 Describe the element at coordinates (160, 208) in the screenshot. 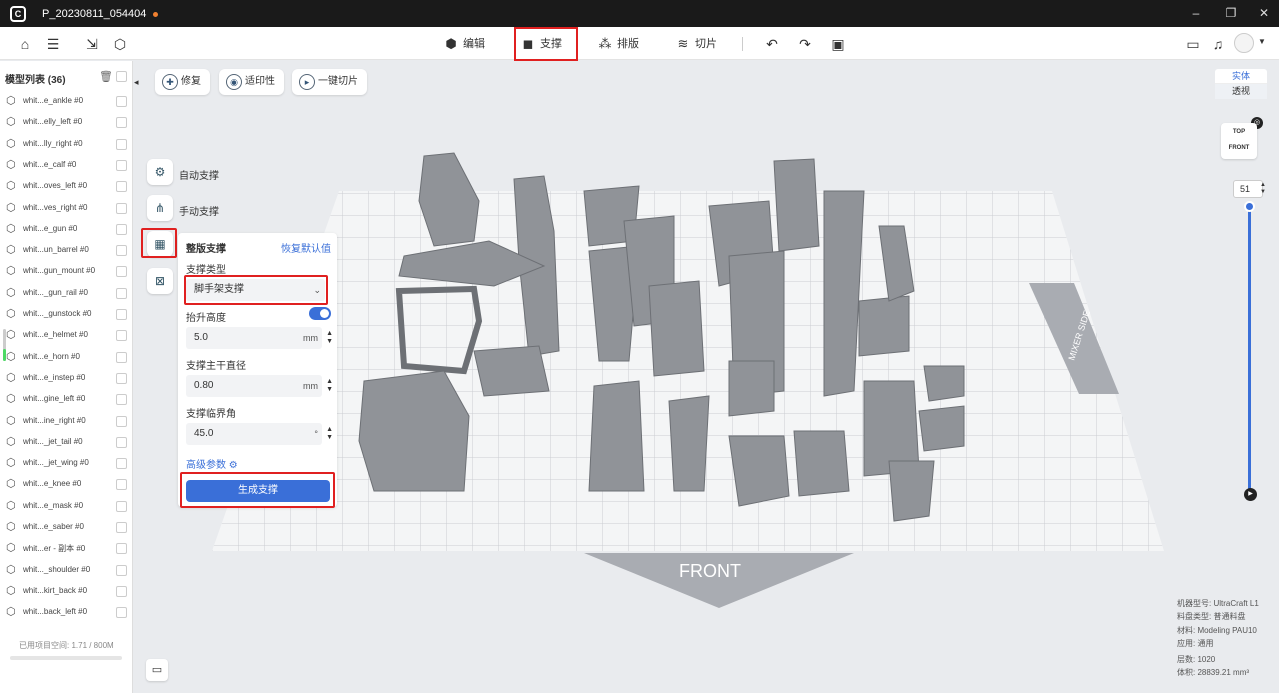

I see `manual-support-button: ⋔` at that location.